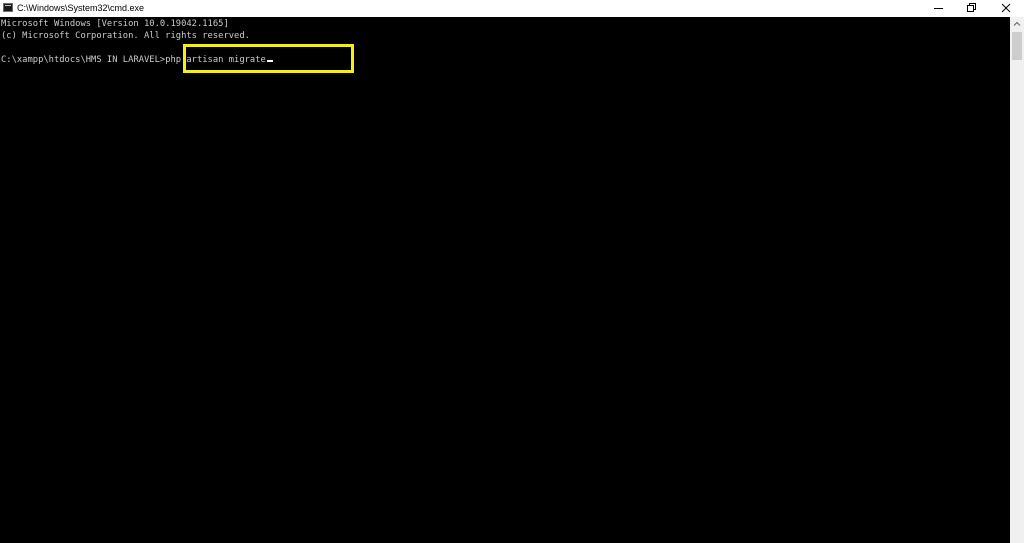 Image resolution: width=1024 pixels, height=543 pixels. I want to click on restore-button, so click(971, 8).